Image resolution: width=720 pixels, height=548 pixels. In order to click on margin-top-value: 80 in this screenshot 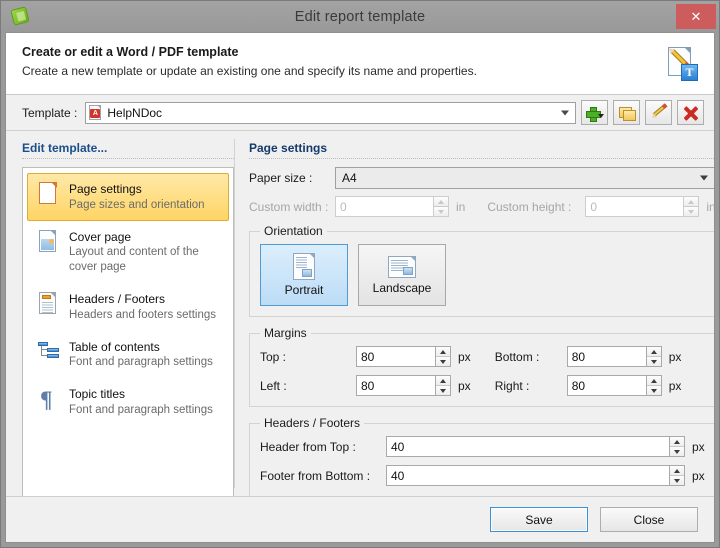, I will do `click(368, 356)`.